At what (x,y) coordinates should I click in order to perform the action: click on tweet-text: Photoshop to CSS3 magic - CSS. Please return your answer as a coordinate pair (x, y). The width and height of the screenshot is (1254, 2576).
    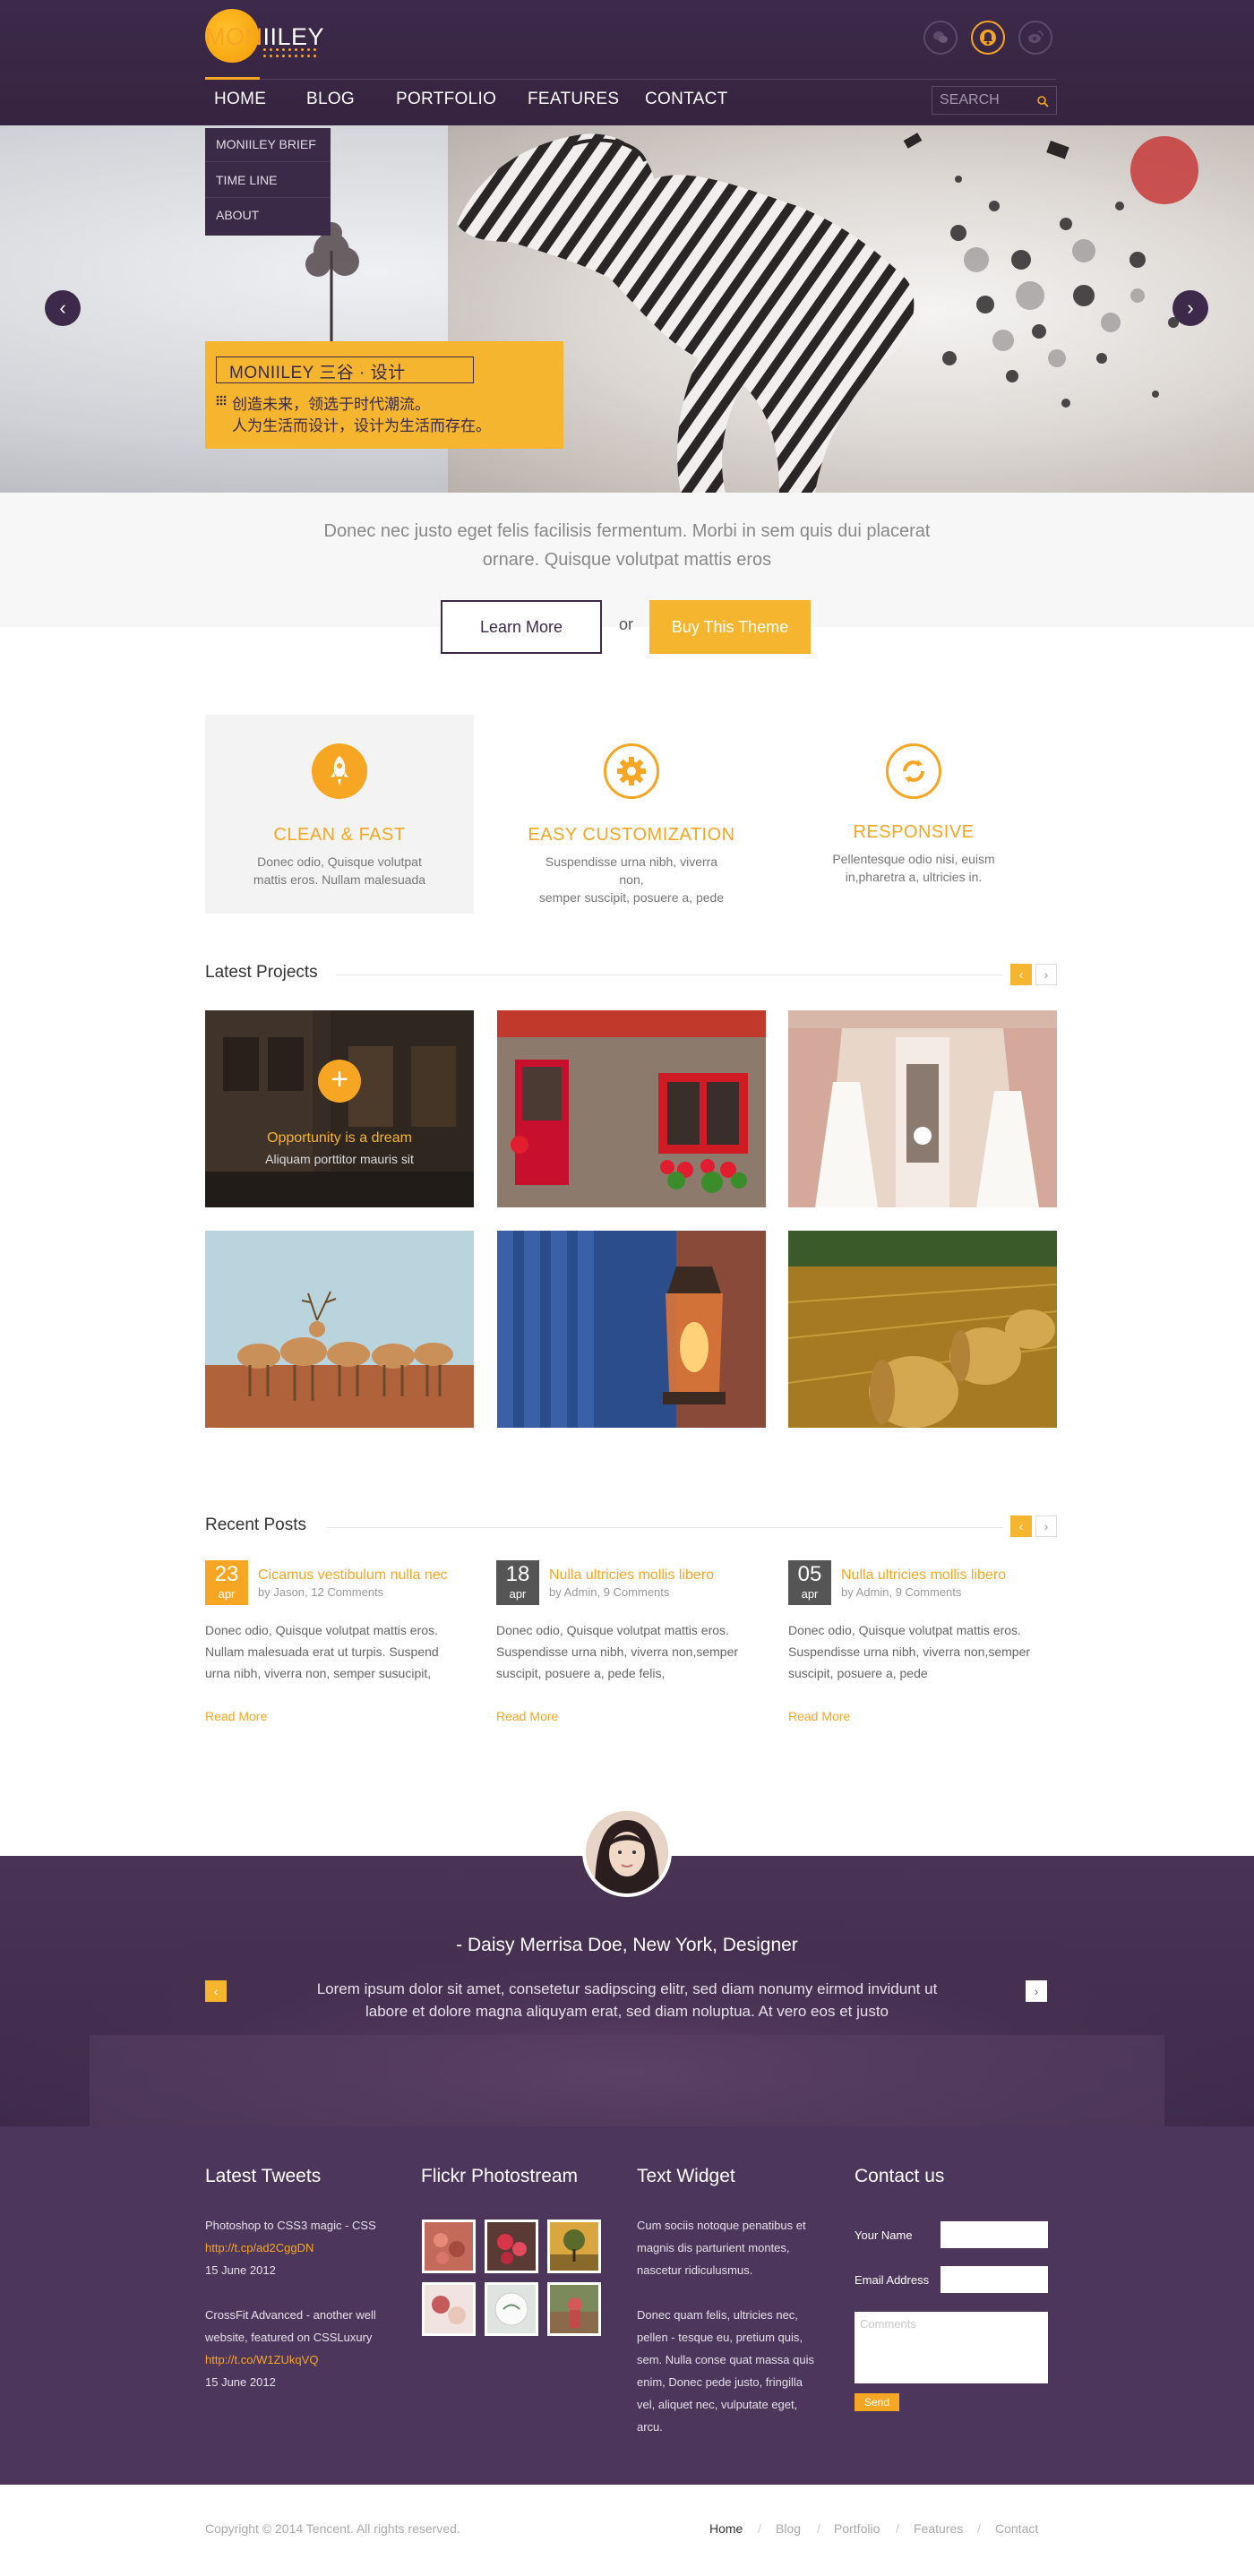
    Looking at the image, I should click on (290, 2225).